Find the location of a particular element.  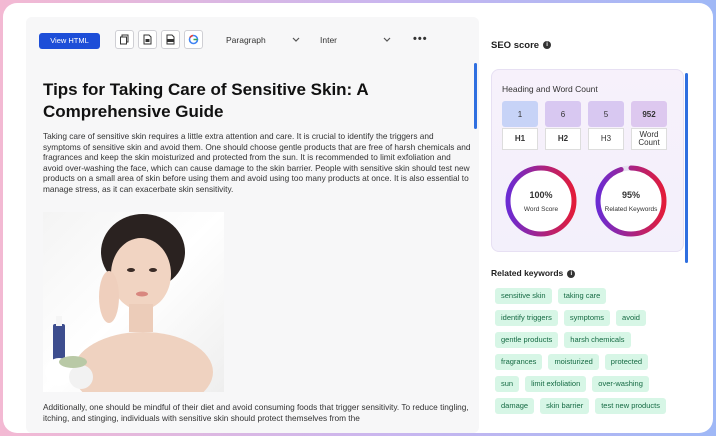

pdf-icon is located at coordinates (170, 39).